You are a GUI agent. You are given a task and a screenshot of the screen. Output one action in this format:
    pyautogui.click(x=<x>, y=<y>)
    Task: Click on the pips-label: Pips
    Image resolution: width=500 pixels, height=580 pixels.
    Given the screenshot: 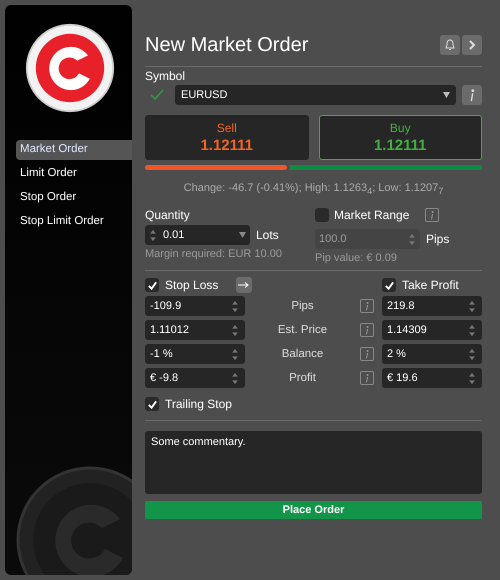 What is the action you would take?
    pyautogui.click(x=438, y=239)
    